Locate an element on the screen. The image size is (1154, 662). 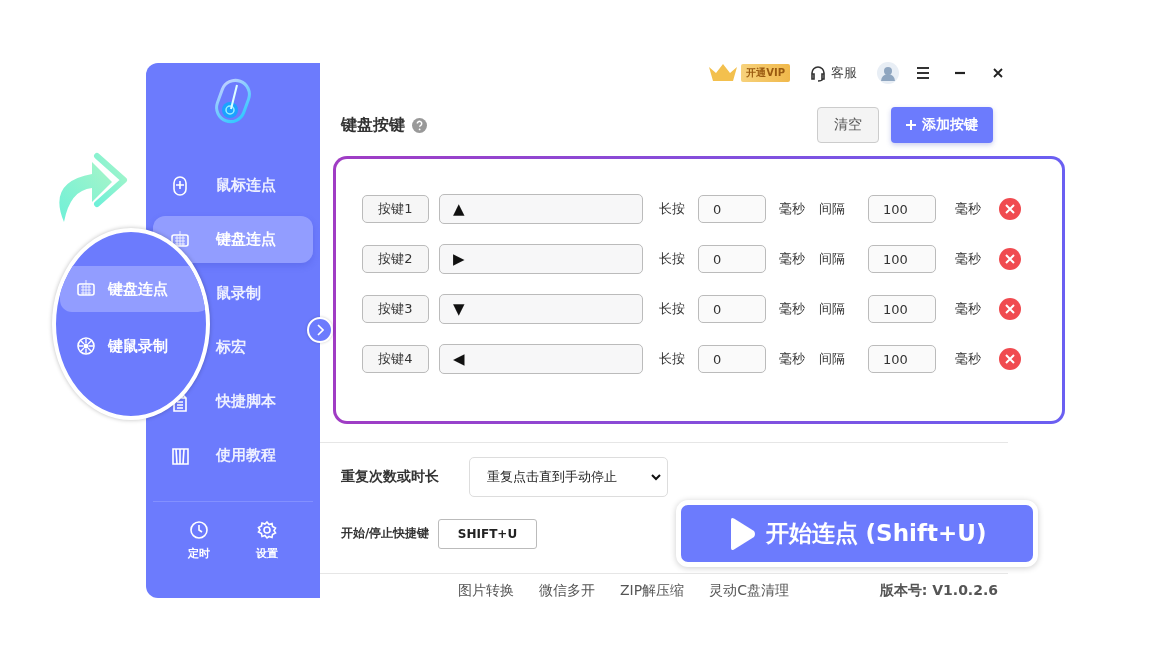
plus-icon is located at coordinates (911, 125).